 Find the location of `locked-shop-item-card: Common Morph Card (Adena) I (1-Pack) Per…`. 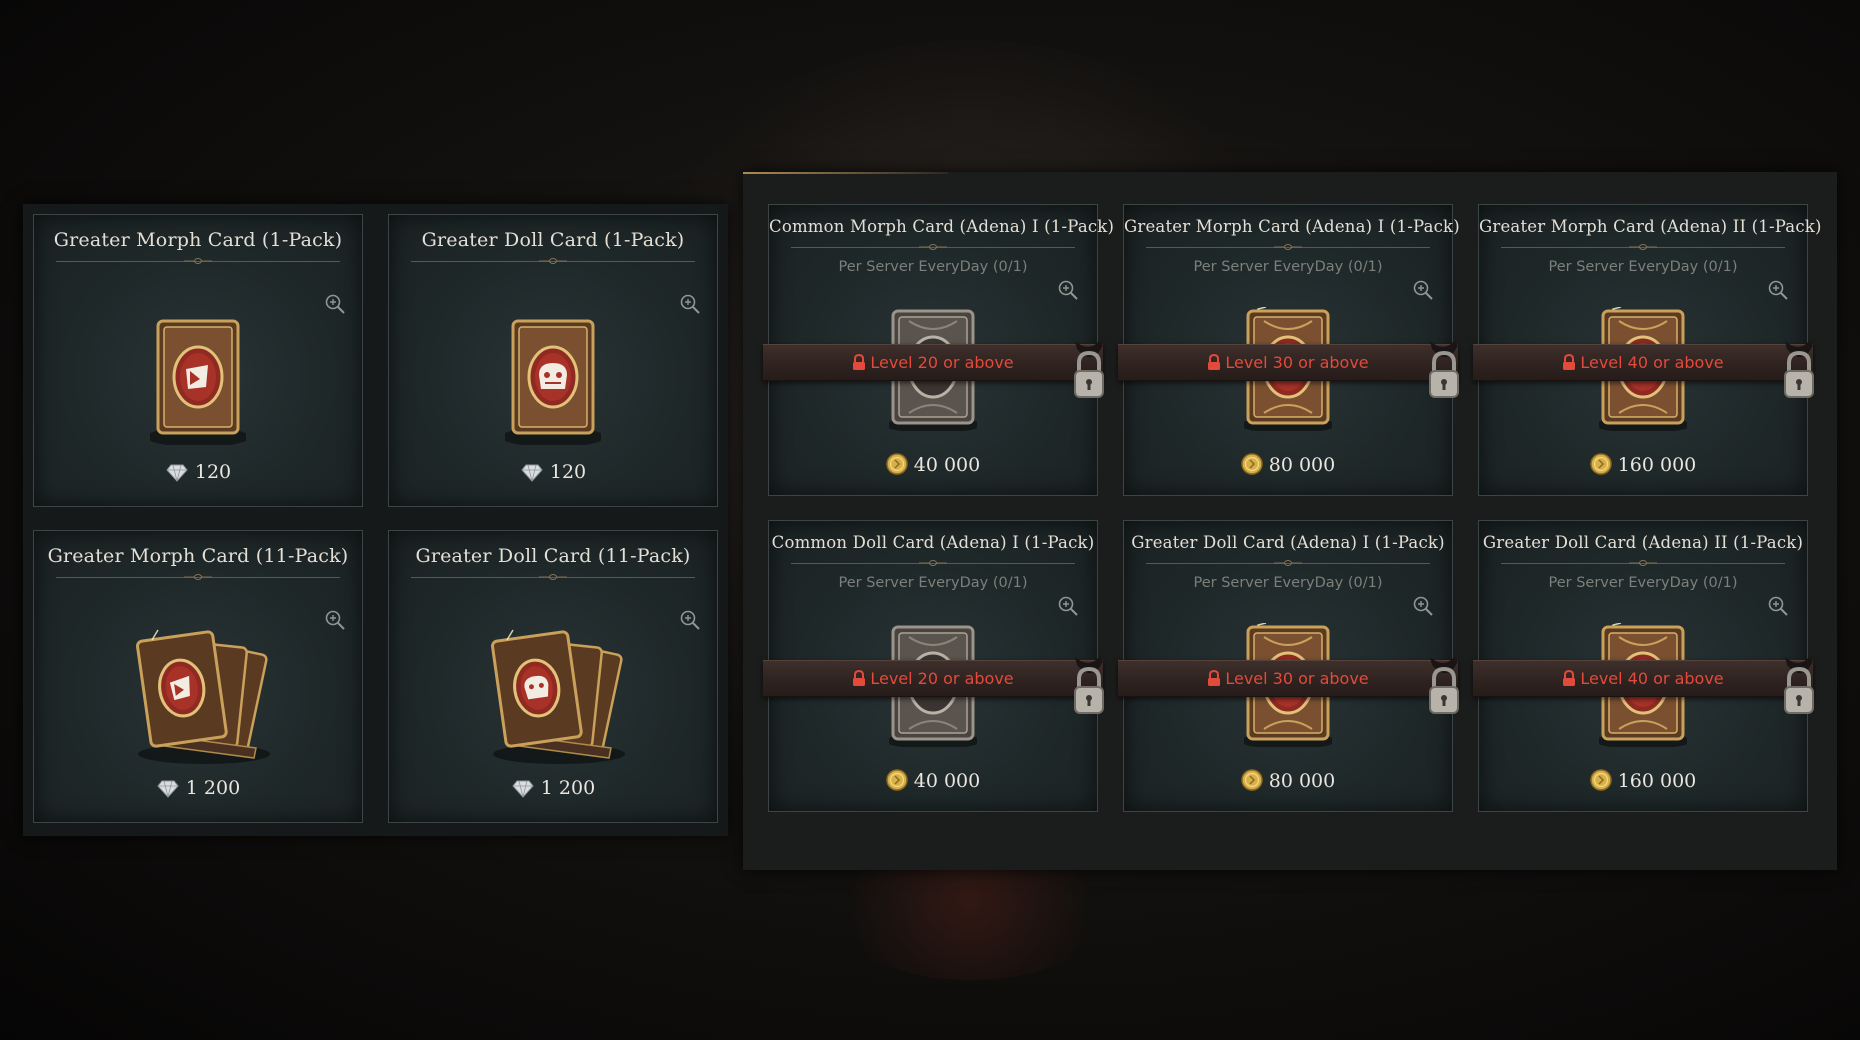

locked-shop-item-card: Common Morph Card (Adena) I (1-Pack) Per… is located at coordinates (939, 350).